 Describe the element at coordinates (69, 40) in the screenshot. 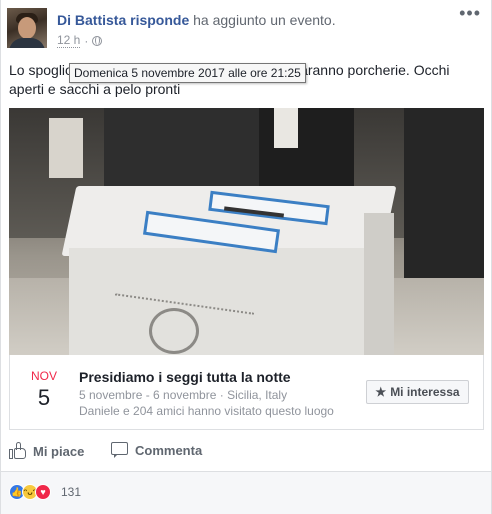

I see `post-timestamp: 12 h` at that location.